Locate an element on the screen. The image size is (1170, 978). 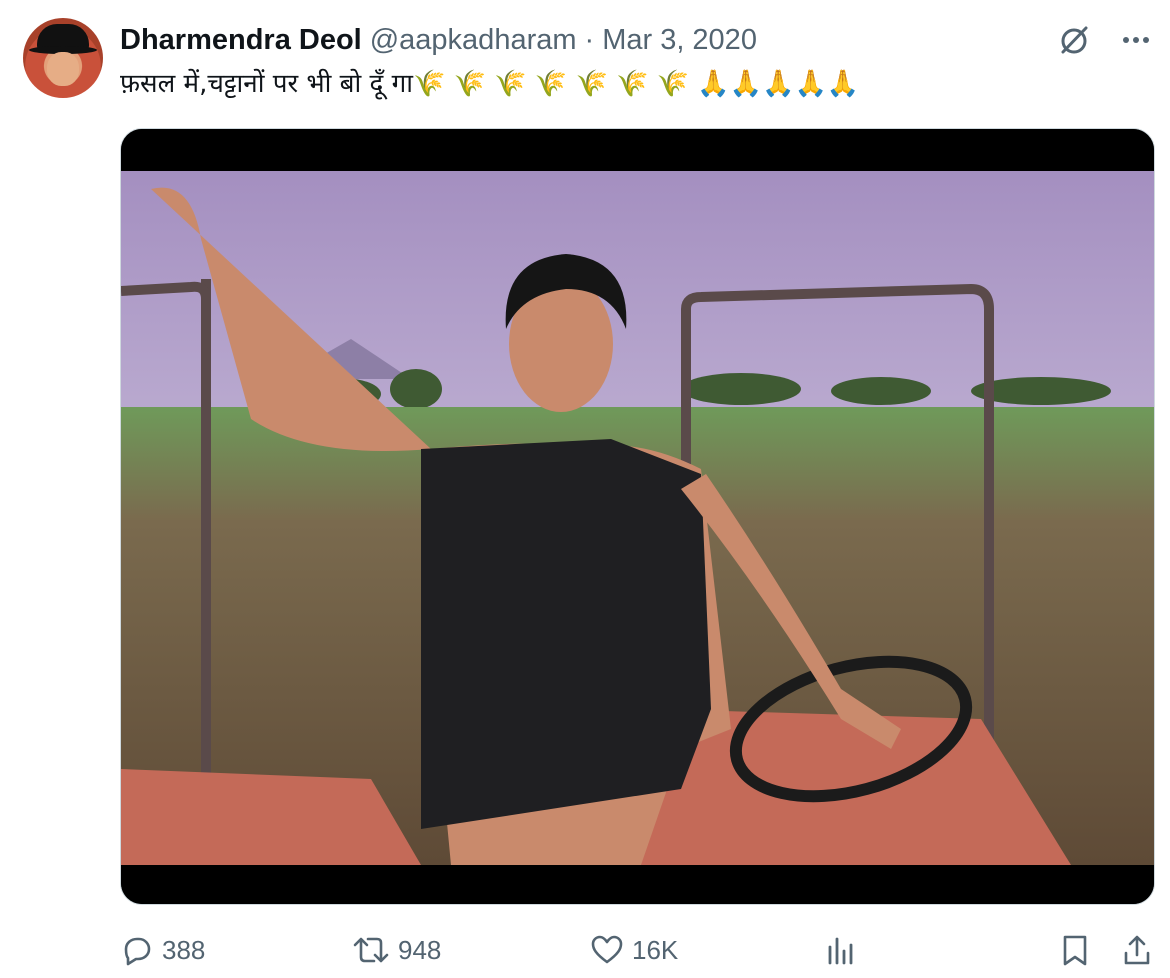
avatar-face is located at coordinates (63, 69).